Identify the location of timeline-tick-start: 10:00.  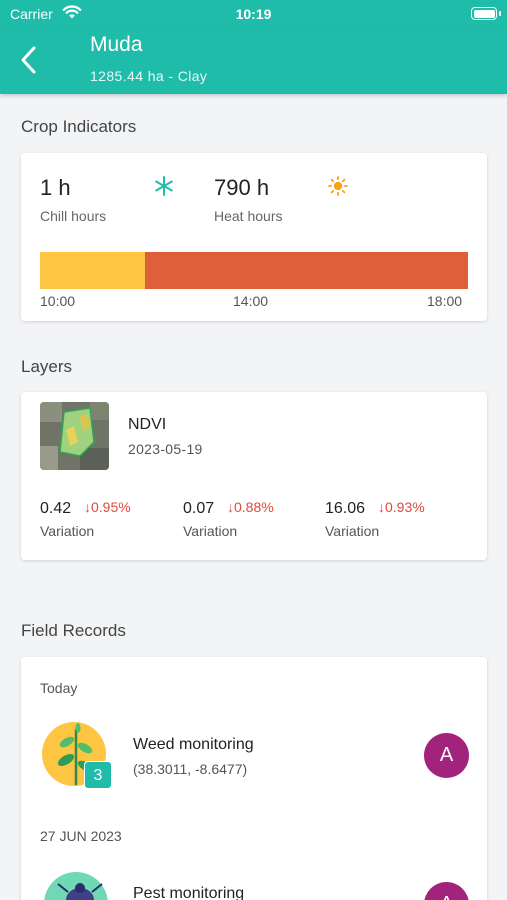
(58, 301).